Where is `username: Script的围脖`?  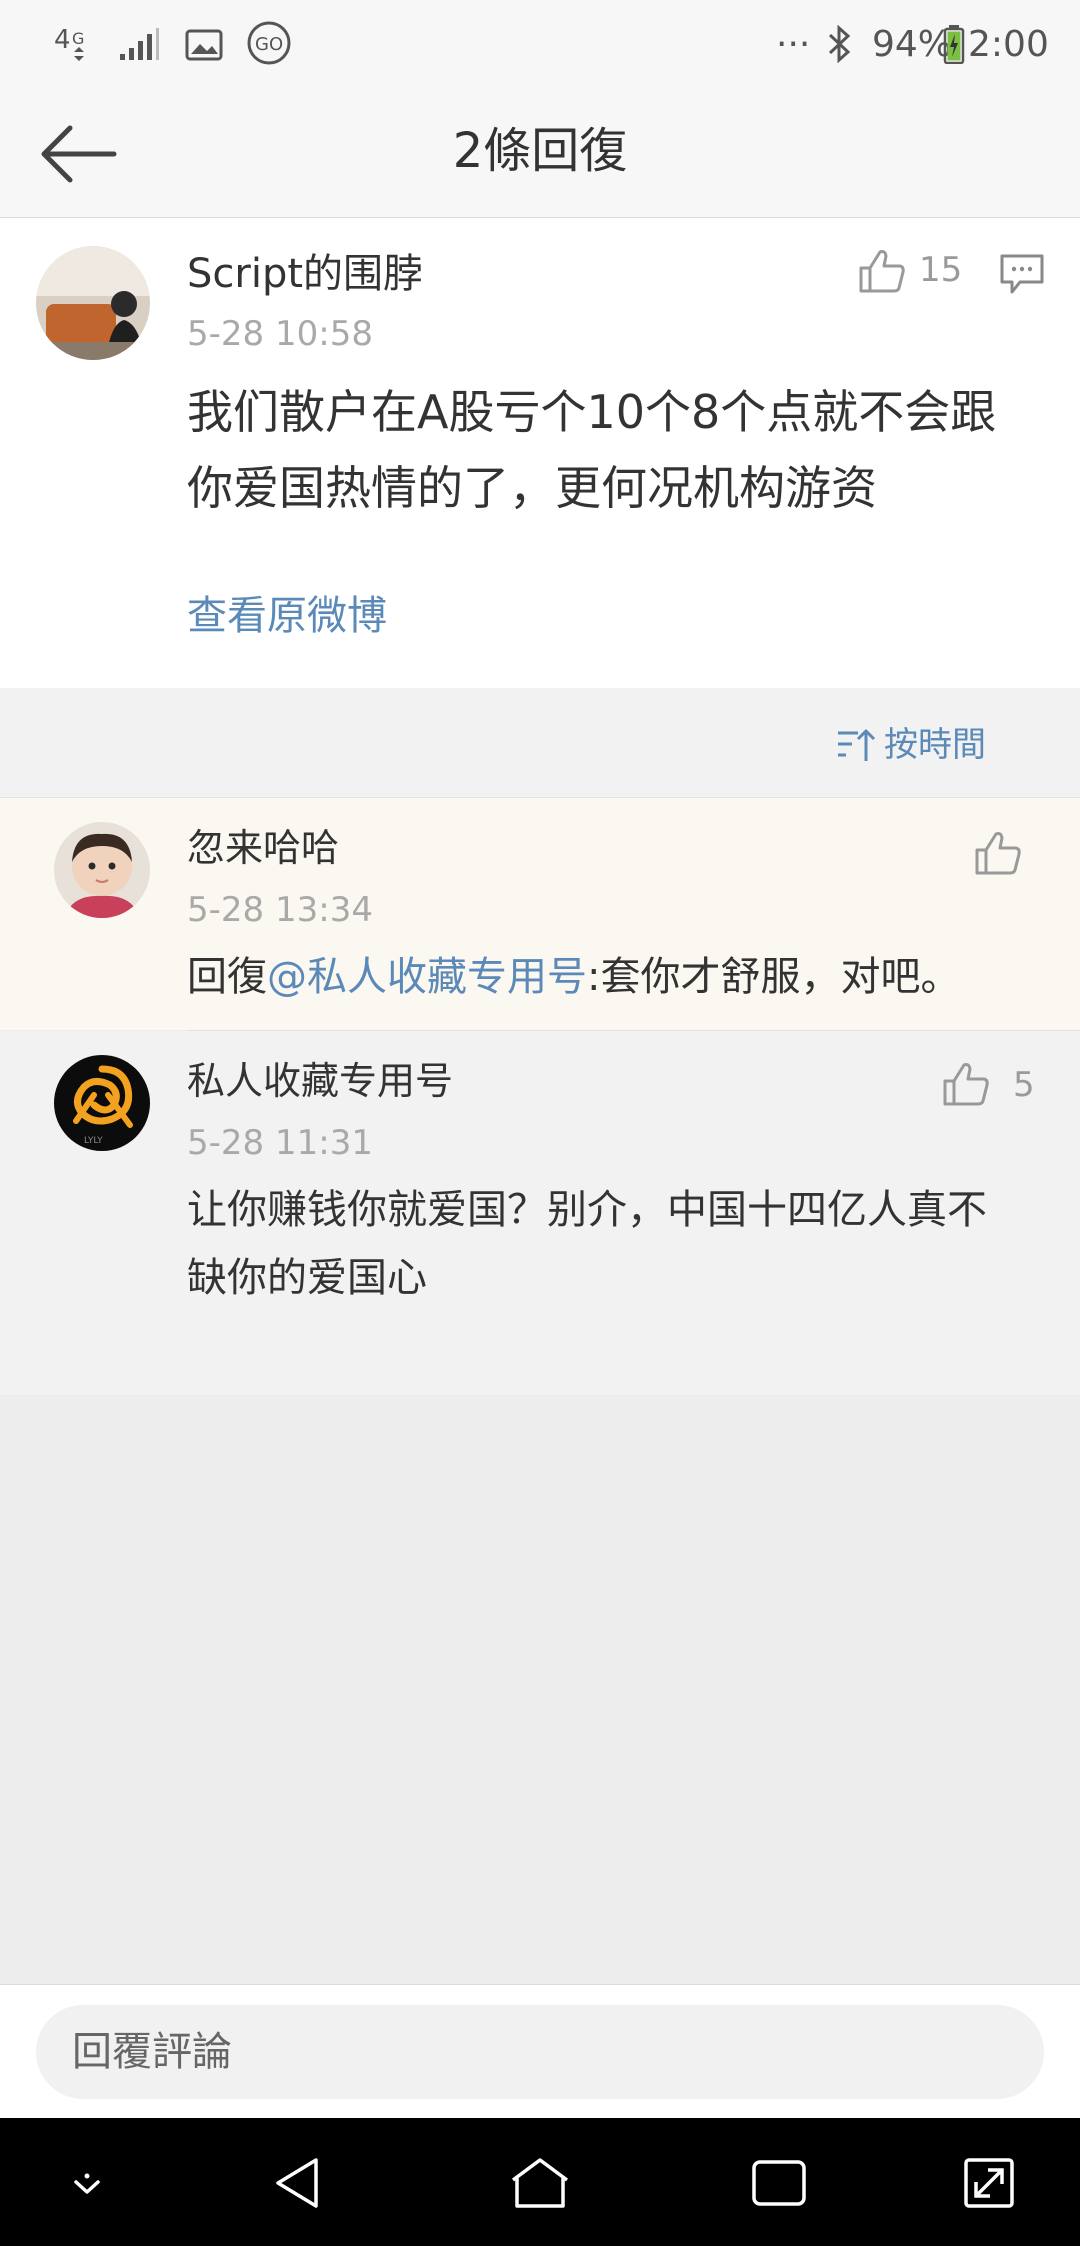 username: Script的围脖 is located at coordinates (305, 274).